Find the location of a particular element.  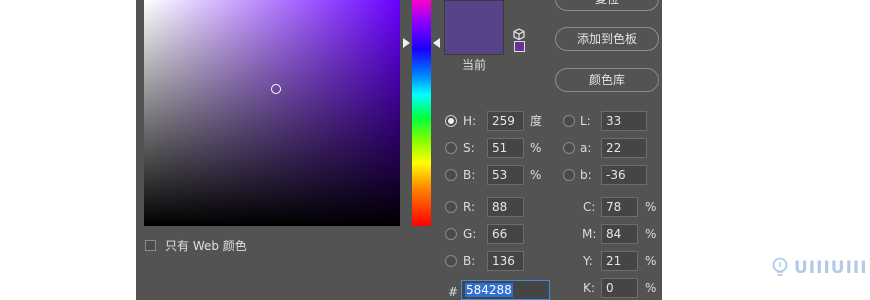

magenta-label: M: is located at coordinates (589, 234).